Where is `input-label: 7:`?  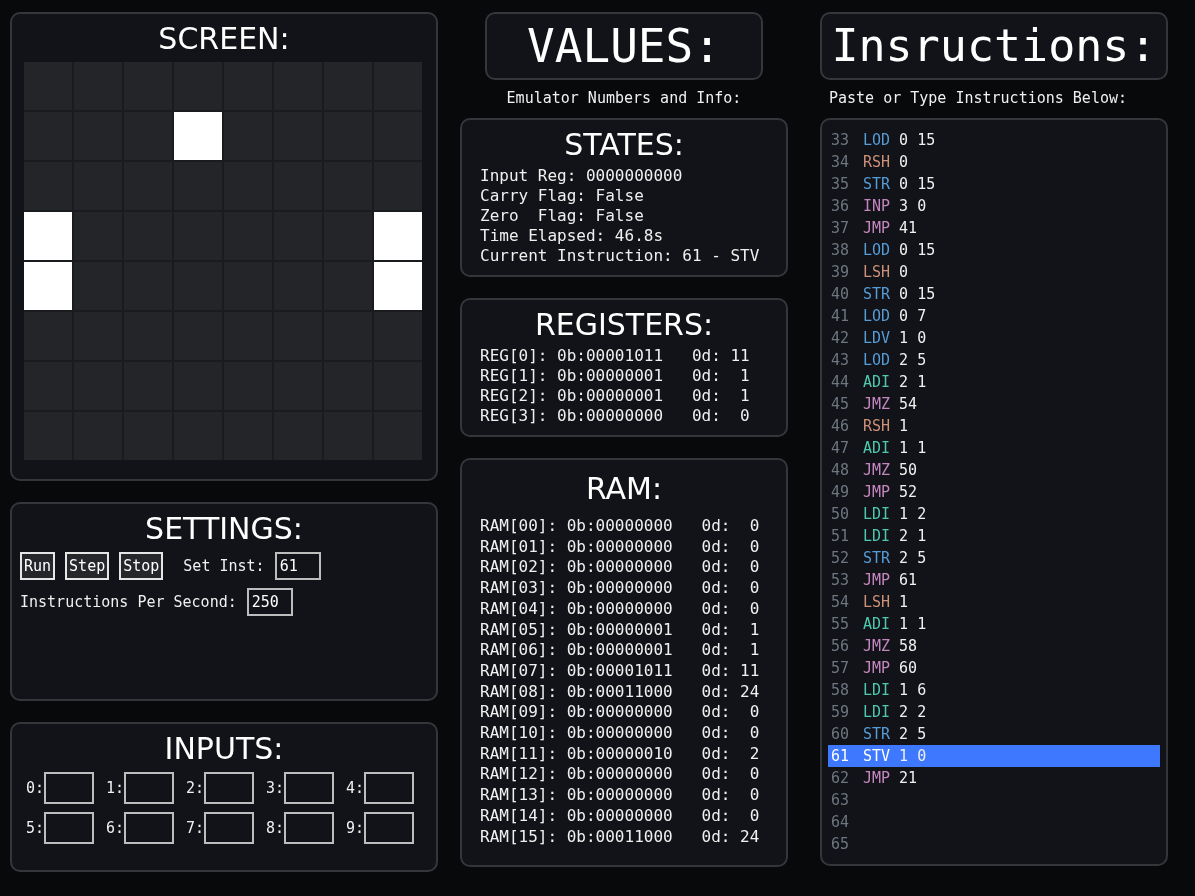
input-label: 7: is located at coordinates (195, 828).